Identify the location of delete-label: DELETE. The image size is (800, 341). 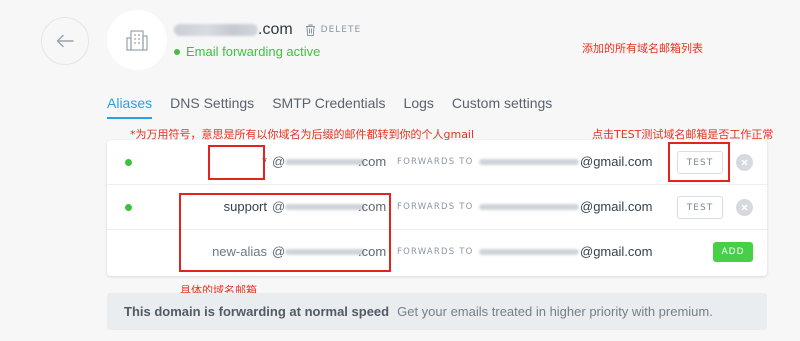
(341, 30).